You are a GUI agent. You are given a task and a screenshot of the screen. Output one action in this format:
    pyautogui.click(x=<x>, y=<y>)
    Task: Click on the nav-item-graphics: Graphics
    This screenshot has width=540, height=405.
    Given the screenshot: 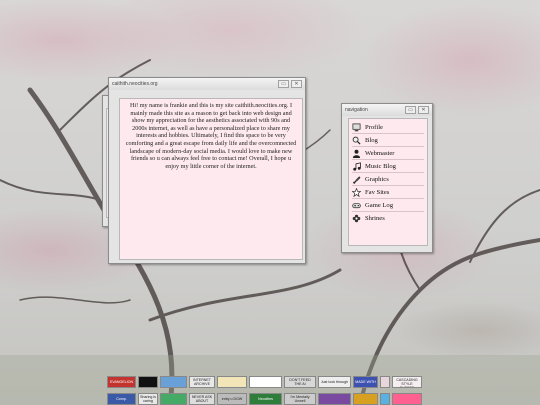 What is the action you would take?
    pyautogui.click(x=388, y=179)
    